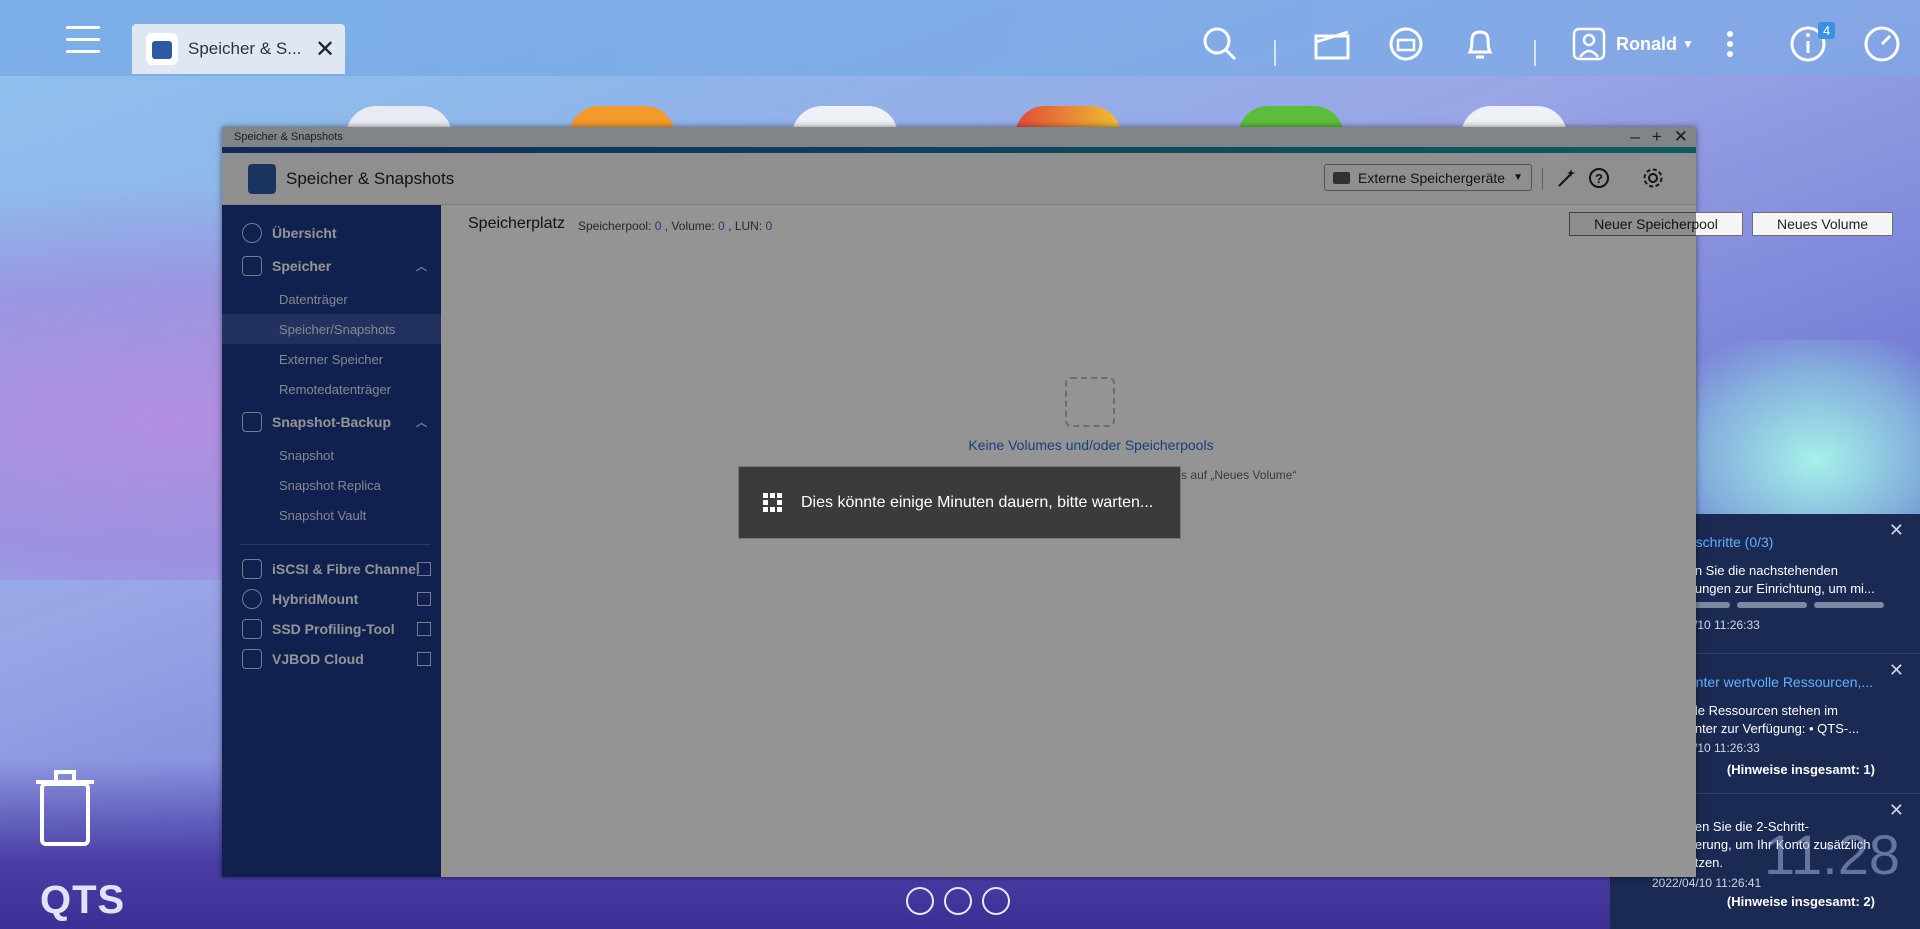 This screenshot has width=1920, height=929. I want to click on more-options-icon, so click(1730, 44).